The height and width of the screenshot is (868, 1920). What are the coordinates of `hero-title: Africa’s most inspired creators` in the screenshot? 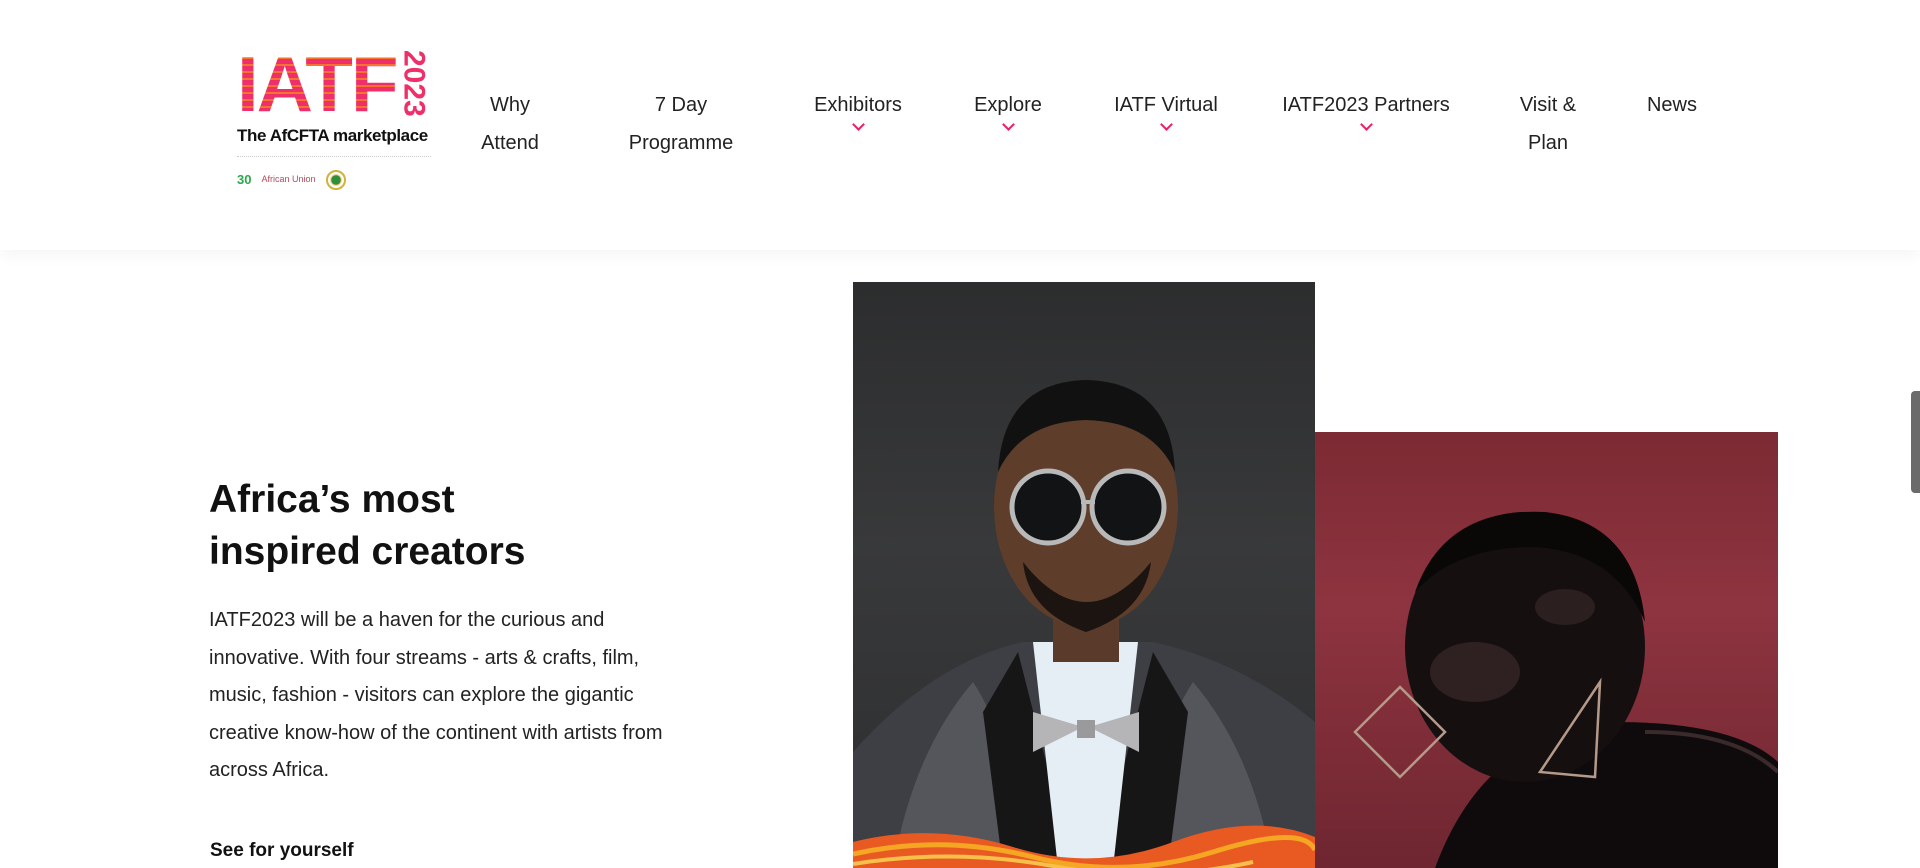 It's located at (367, 525).